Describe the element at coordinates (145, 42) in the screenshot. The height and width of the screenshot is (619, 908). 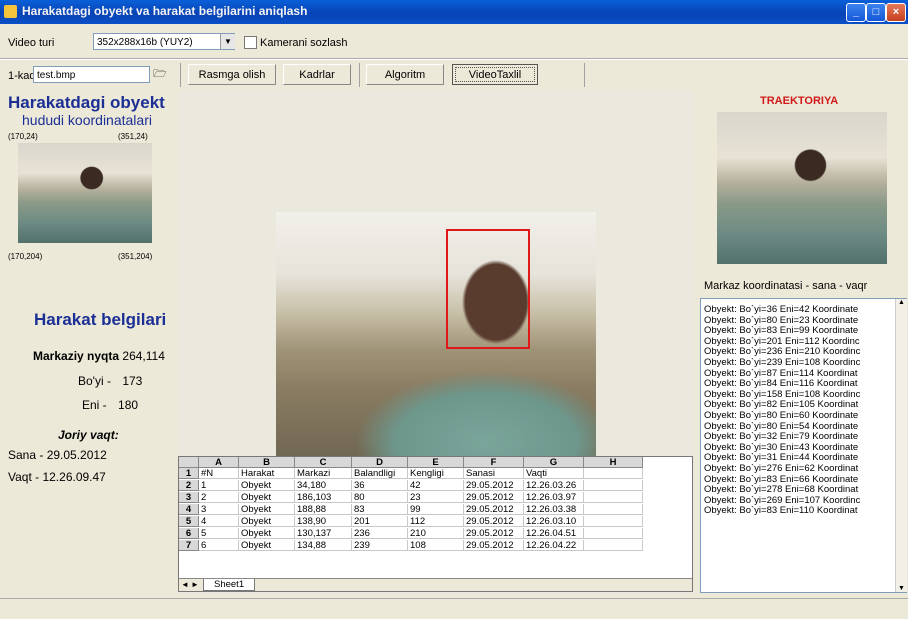
I see `video-type-value: 352x288x16b (YUY2)` at that location.